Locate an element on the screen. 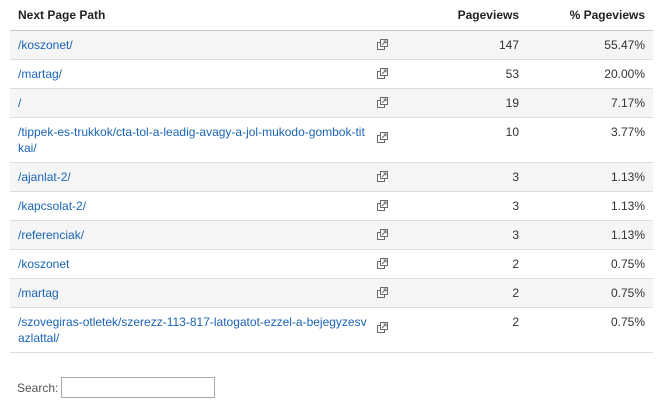 This screenshot has width=660, height=418. table-row: /ajanlat-2/ 3 1.13% is located at coordinates (331, 177).